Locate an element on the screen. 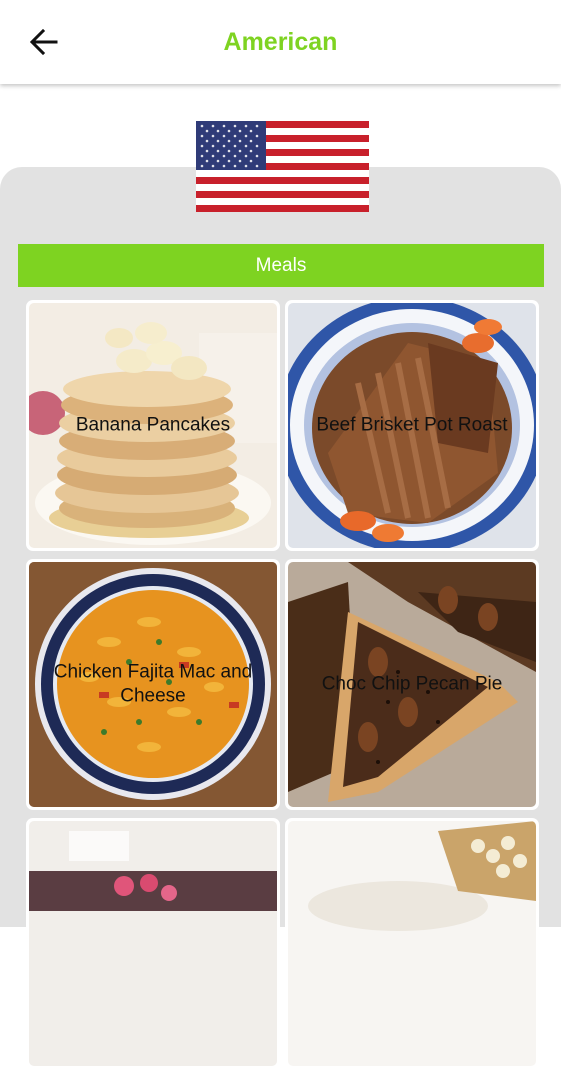 This screenshot has width=561, height=1069. app-bar: American is located at coordinates (280, 42).